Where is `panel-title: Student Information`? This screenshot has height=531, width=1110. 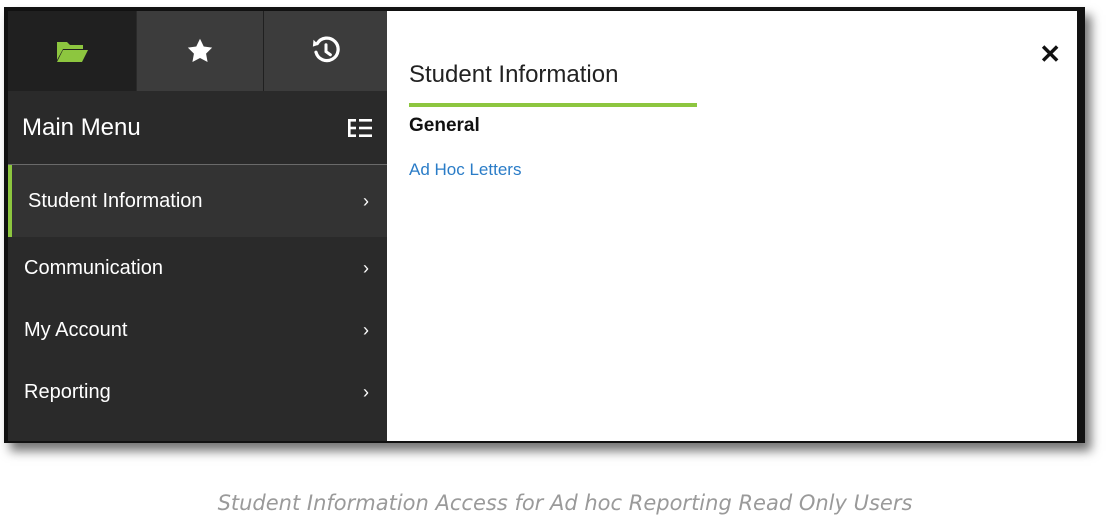 panel-title: Student Information is located at coordinates (514, 74).